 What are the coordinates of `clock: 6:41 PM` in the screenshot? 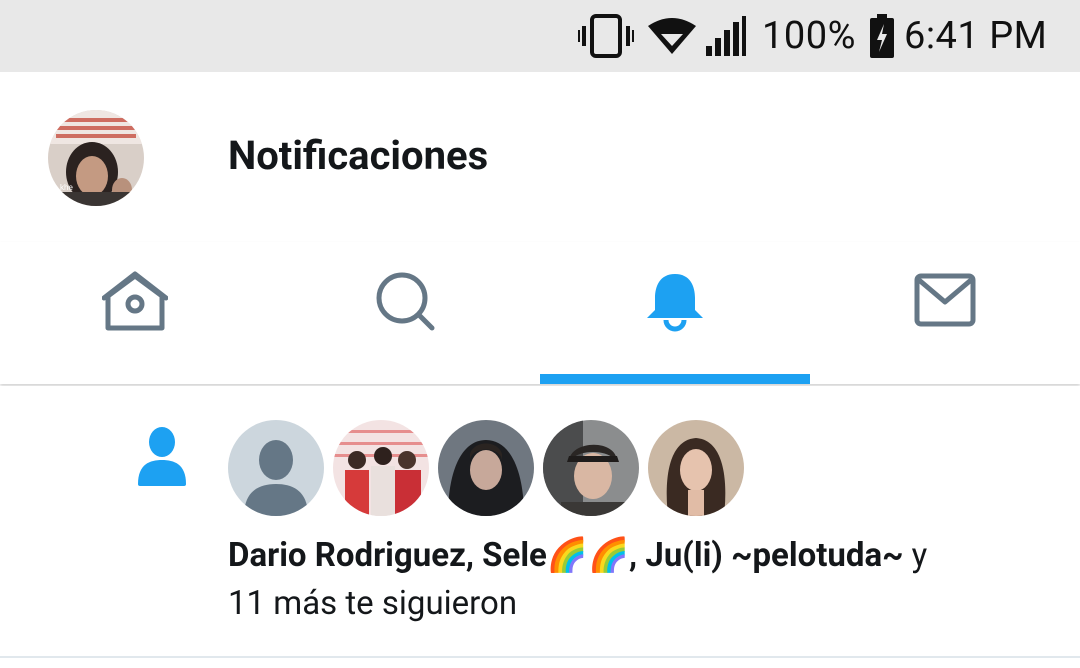 It's located at (976, 36).